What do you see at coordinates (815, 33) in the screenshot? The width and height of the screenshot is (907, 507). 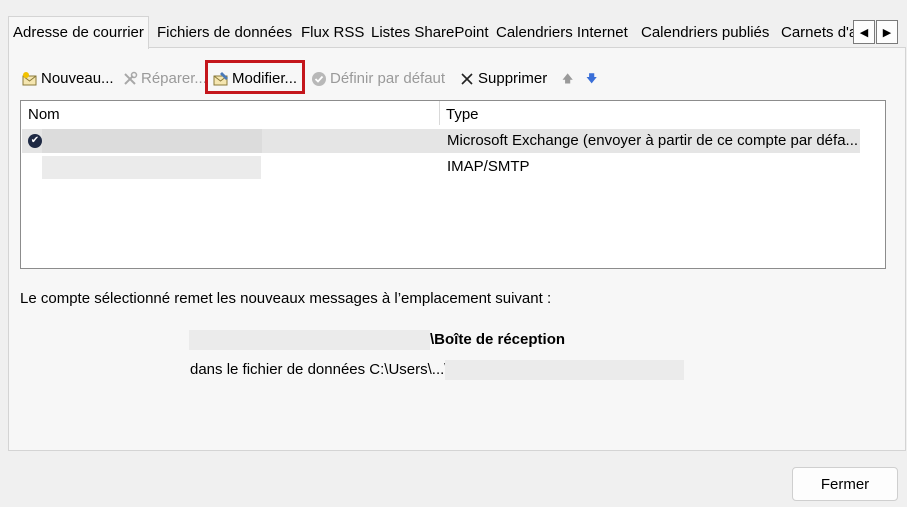 I see `tab-address-books: Carnets d'a` at bounding box center [815, 33].